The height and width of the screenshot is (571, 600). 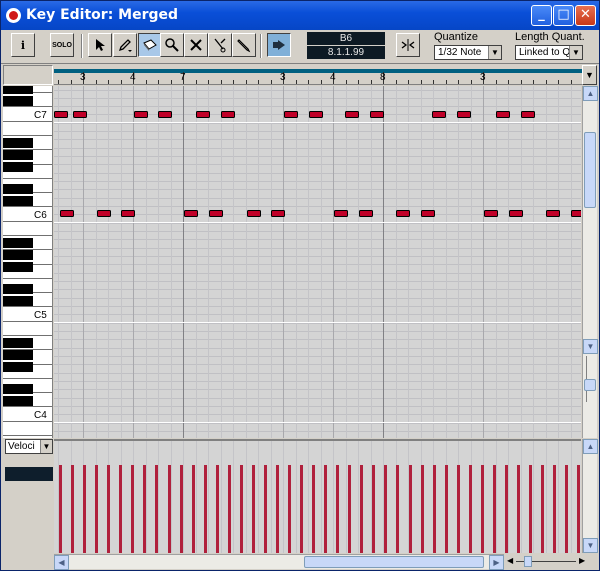 I want to click on controller-select: Veloci ▼, so click(x=29, y=446).